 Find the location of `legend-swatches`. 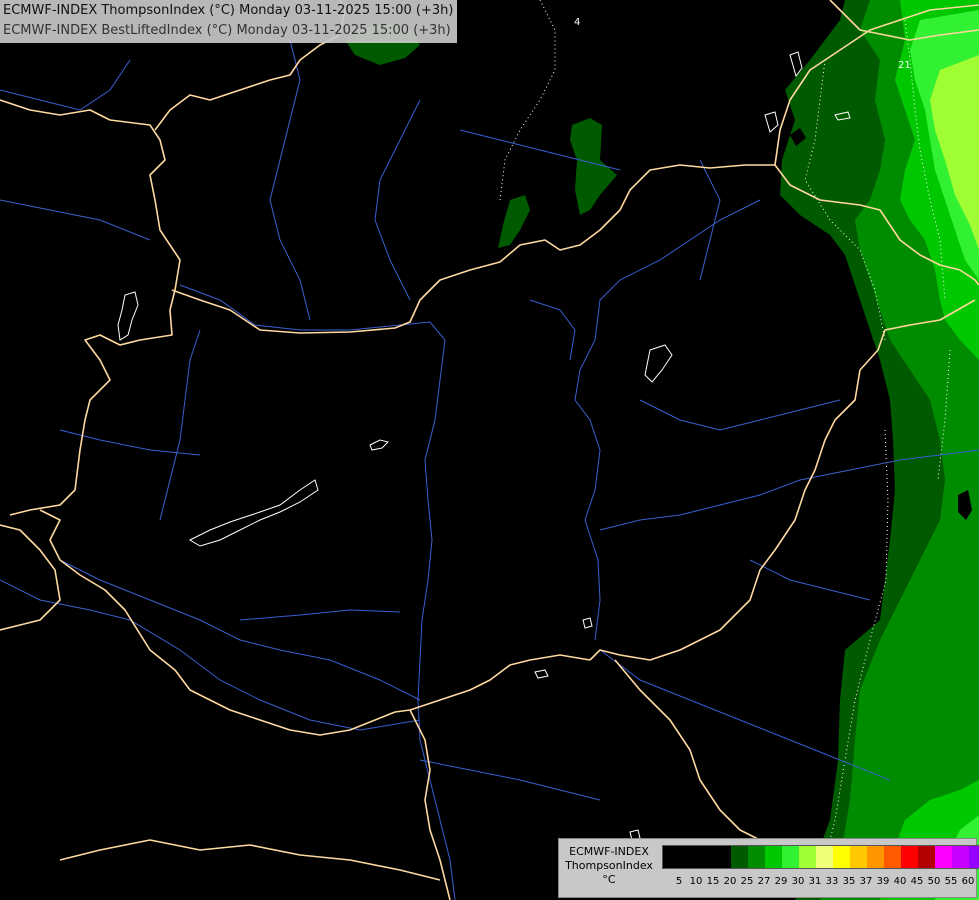

legend-swatches is located at coordinates (820, 857).